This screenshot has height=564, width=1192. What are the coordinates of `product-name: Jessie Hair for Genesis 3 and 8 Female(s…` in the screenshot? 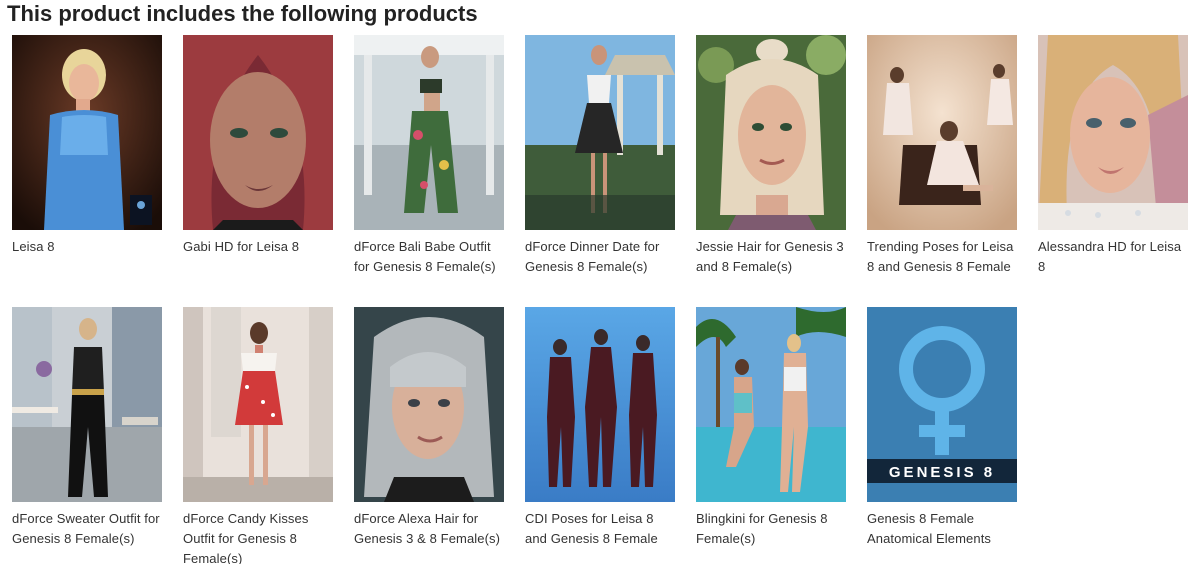 It's located at (771, 257).